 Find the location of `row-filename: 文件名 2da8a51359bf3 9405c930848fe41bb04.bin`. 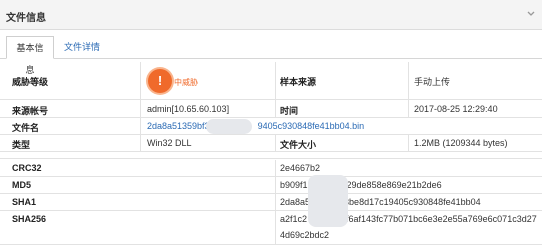

row-filename: 文件名 2da8a51359bf3 9405c930848fe41bb04.bin is located at coordinates (271, 126).